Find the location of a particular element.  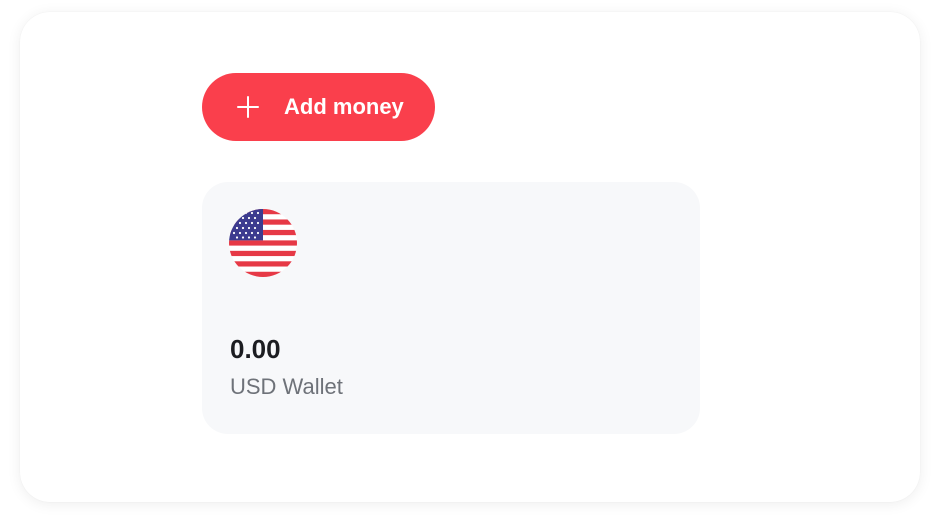

us-flag-icon is located at coordinates (263, 243).